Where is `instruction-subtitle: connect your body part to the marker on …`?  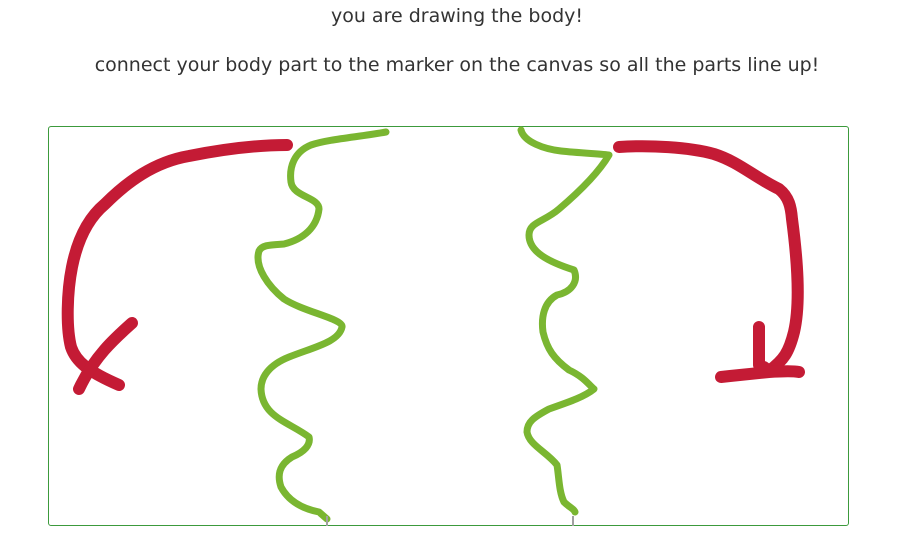
instruction-subtitle: connect your body part to the marker on … is located at coordinates (457, 65).